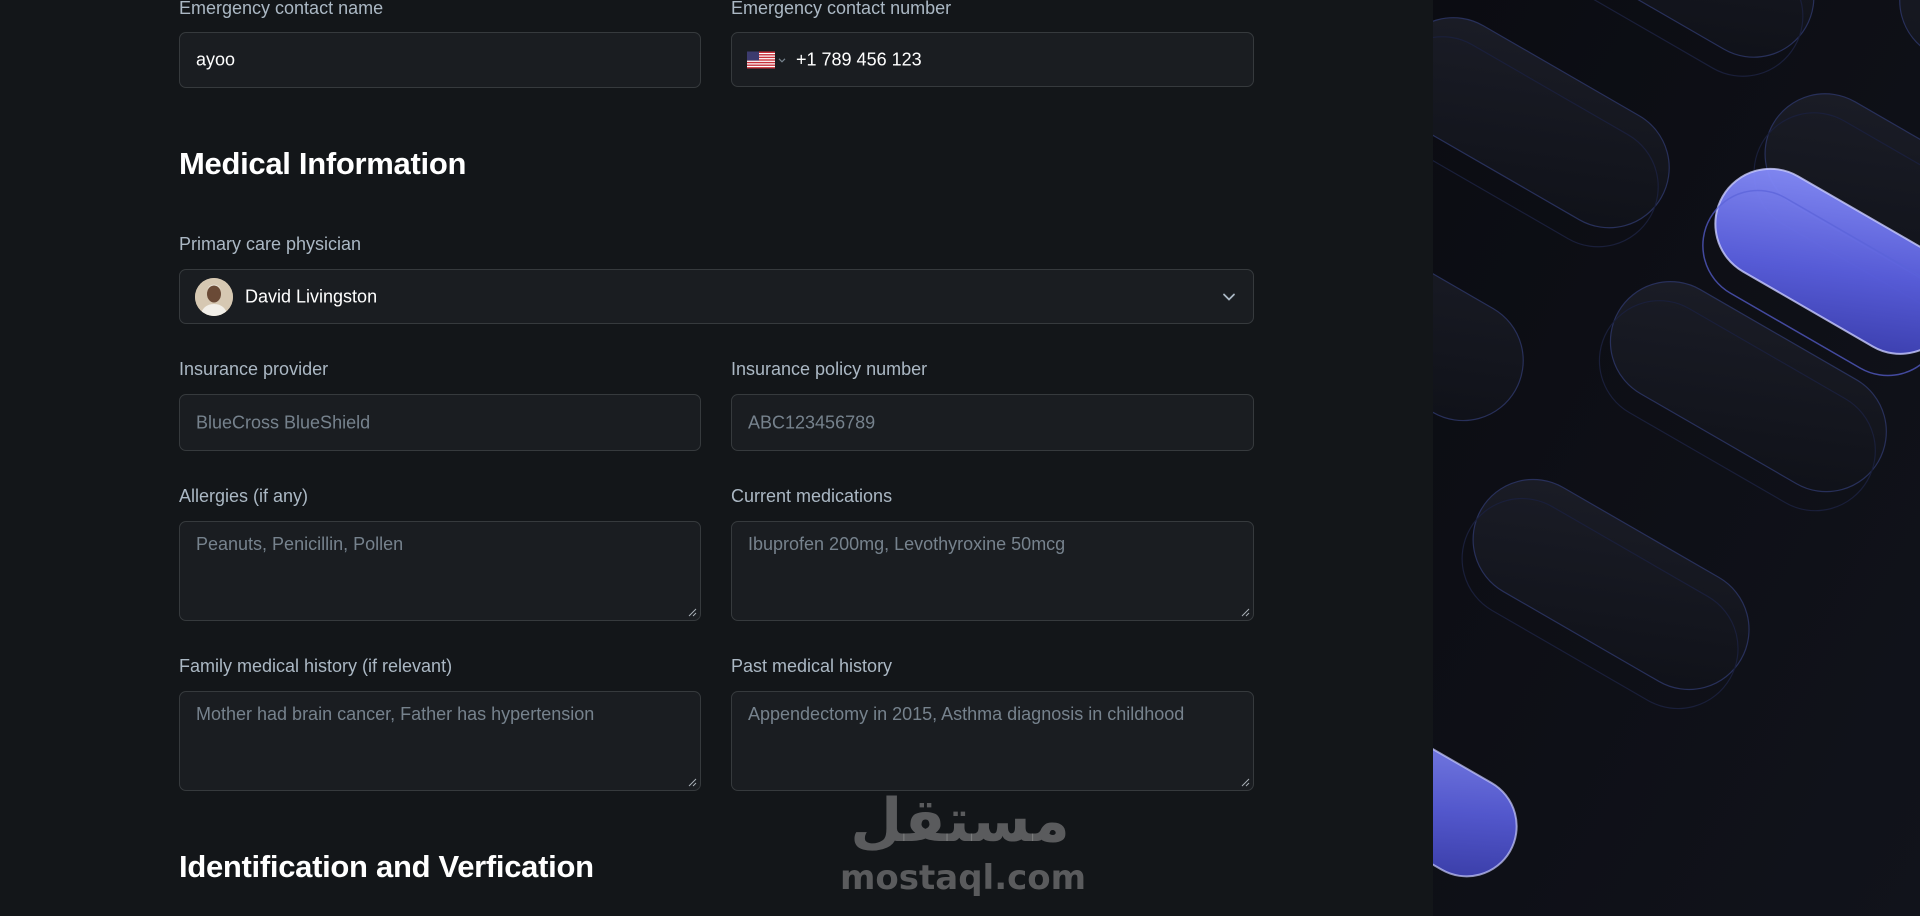 This screenshot has height=916, width=1920. Describe the element at coordinates (300, 544) in the screenshot. I see `allergies-placeholder: Peanuts, Penicillin, Pollen` at that location.